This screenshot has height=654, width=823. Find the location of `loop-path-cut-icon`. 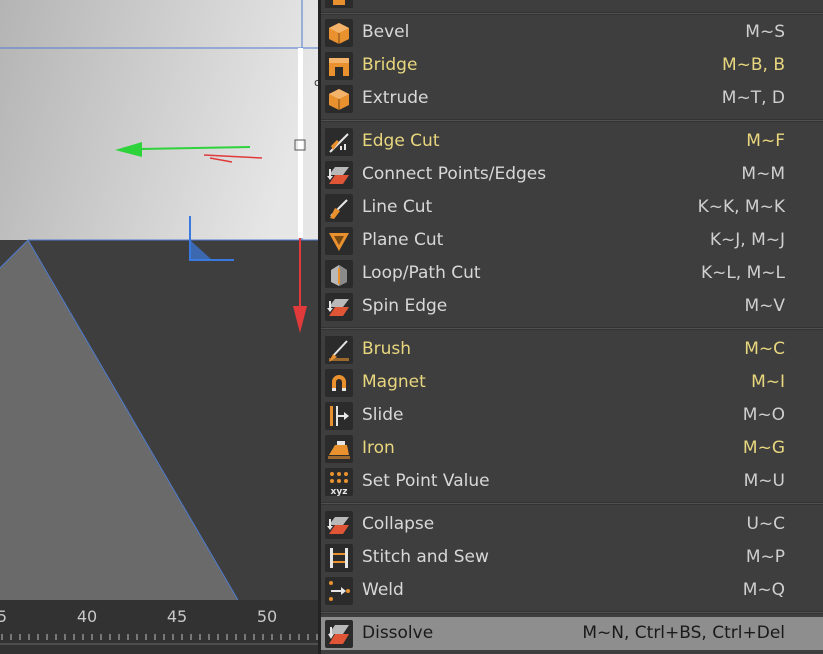

loop-path-cut-icon is located at coordinates (339, 274).